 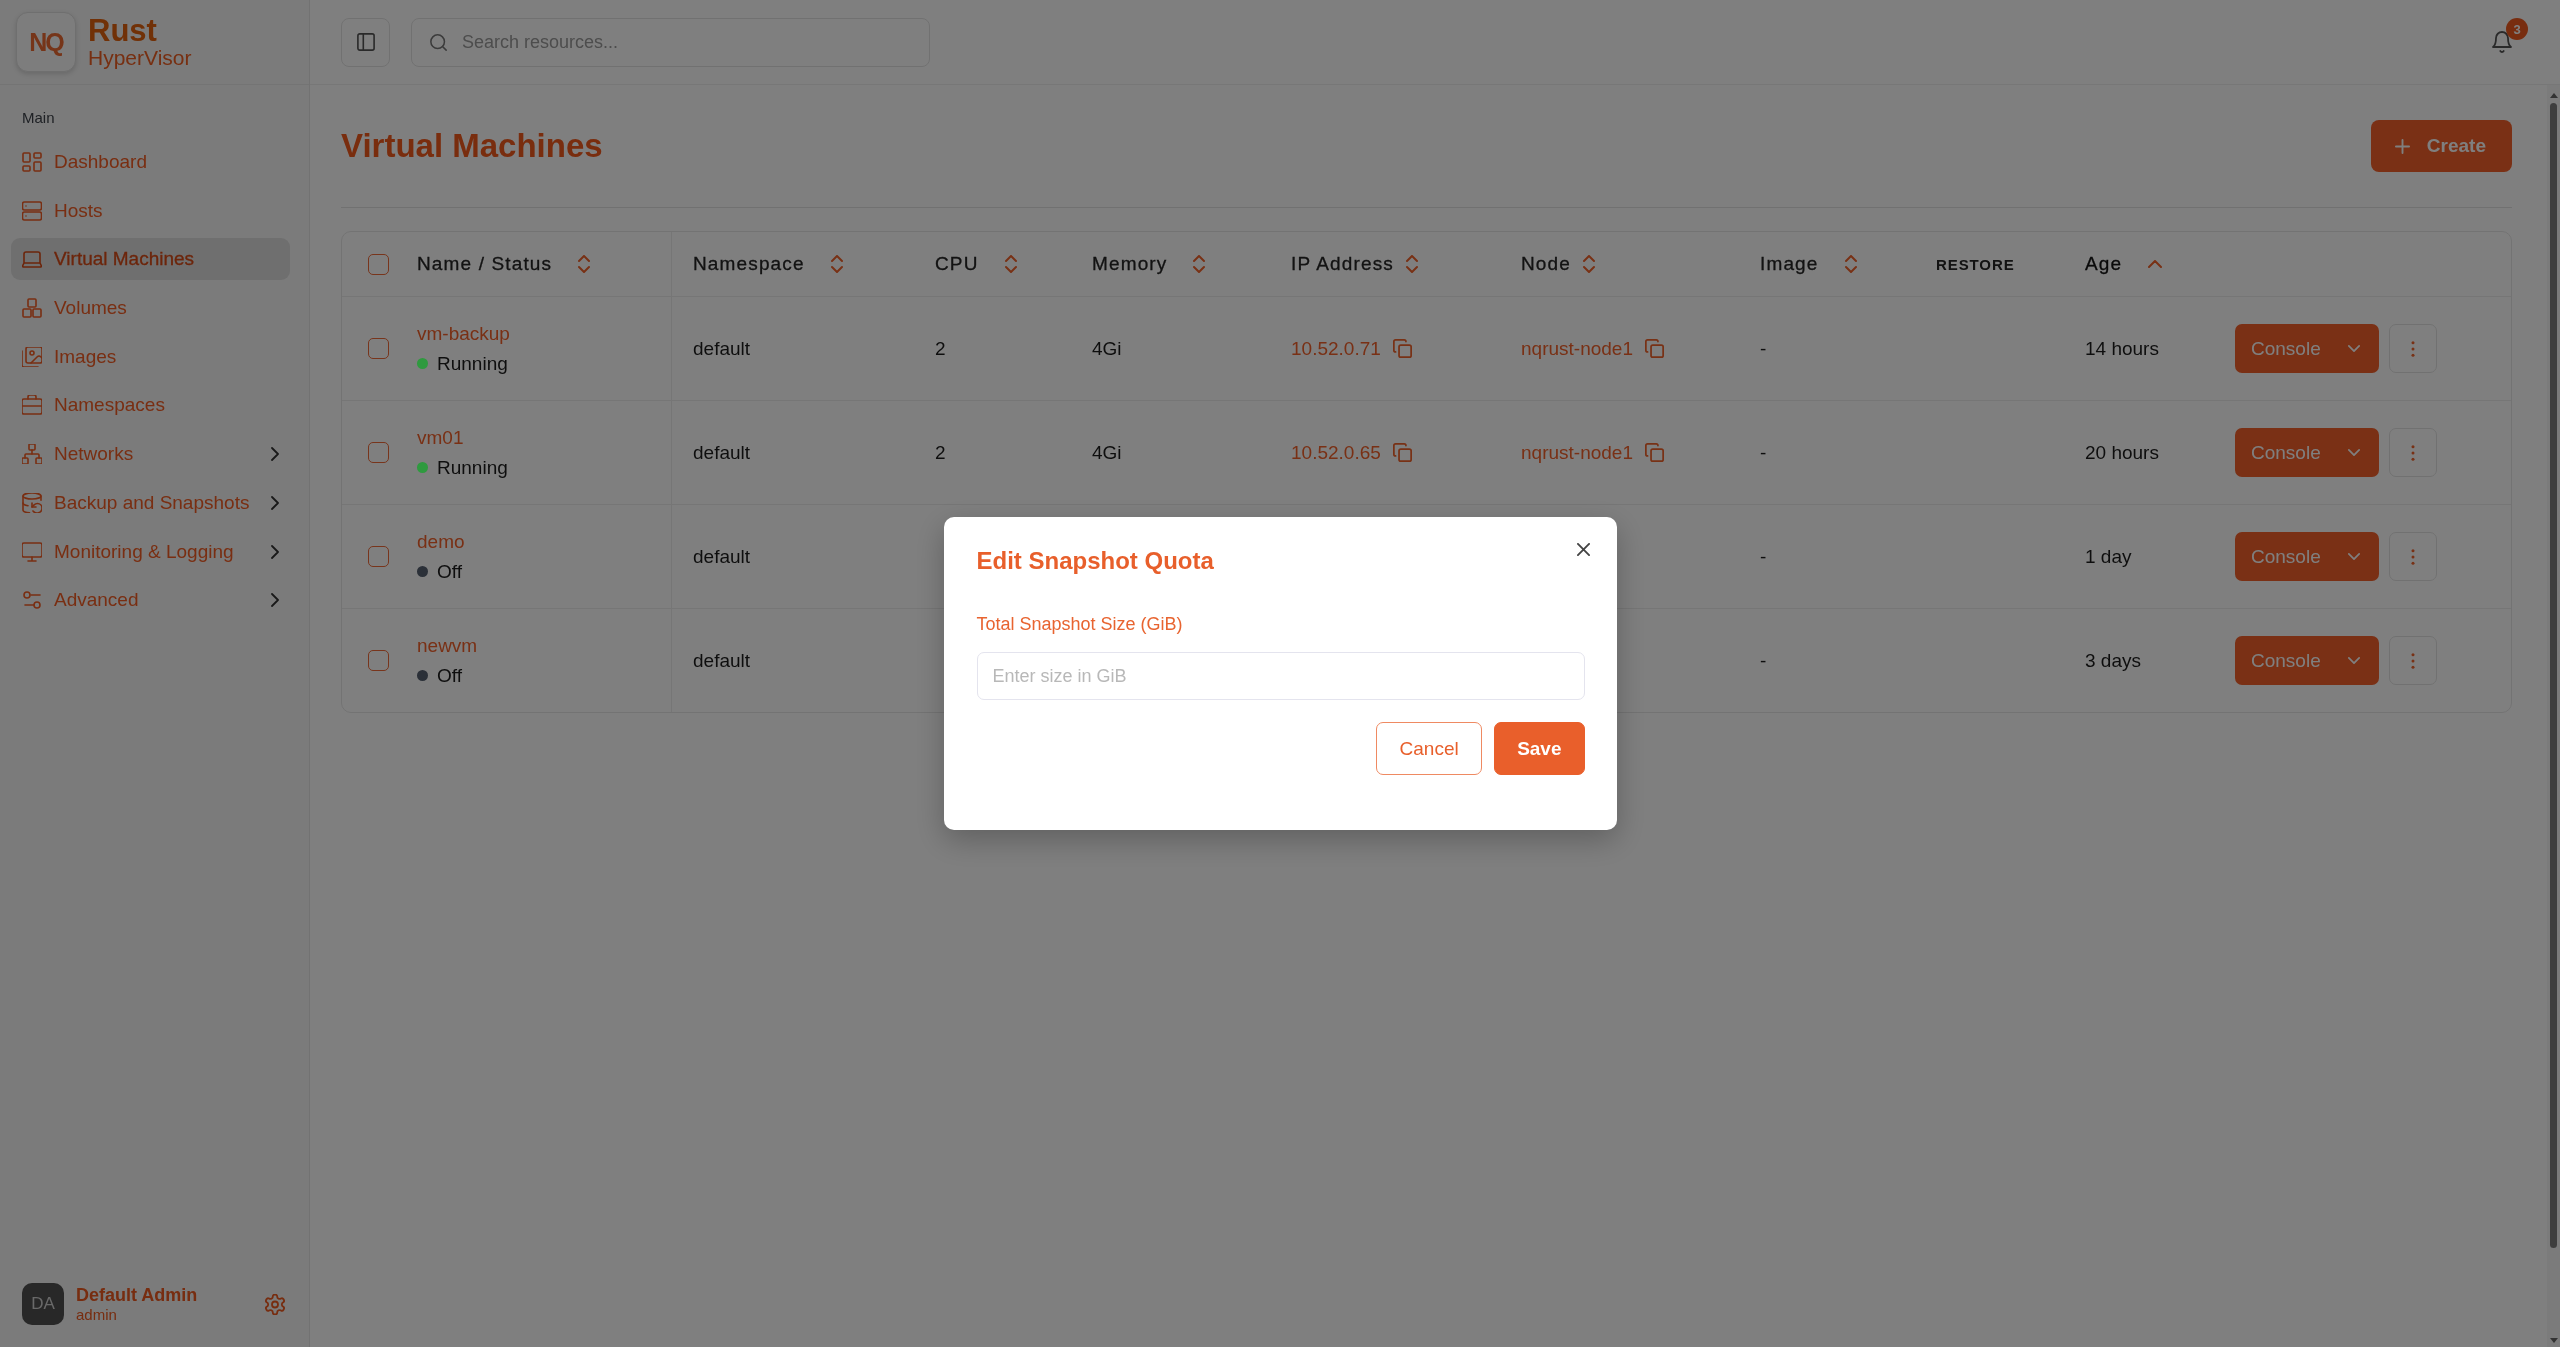 I want to click on bell-icon, so click(x=2502, y=42).